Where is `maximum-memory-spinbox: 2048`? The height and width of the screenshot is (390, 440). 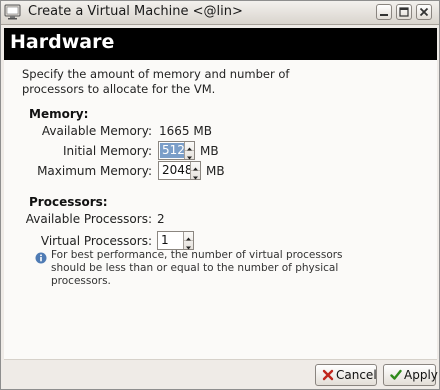
maximum-memory-spinbox: 2048 is located at coordinates (179, 170).